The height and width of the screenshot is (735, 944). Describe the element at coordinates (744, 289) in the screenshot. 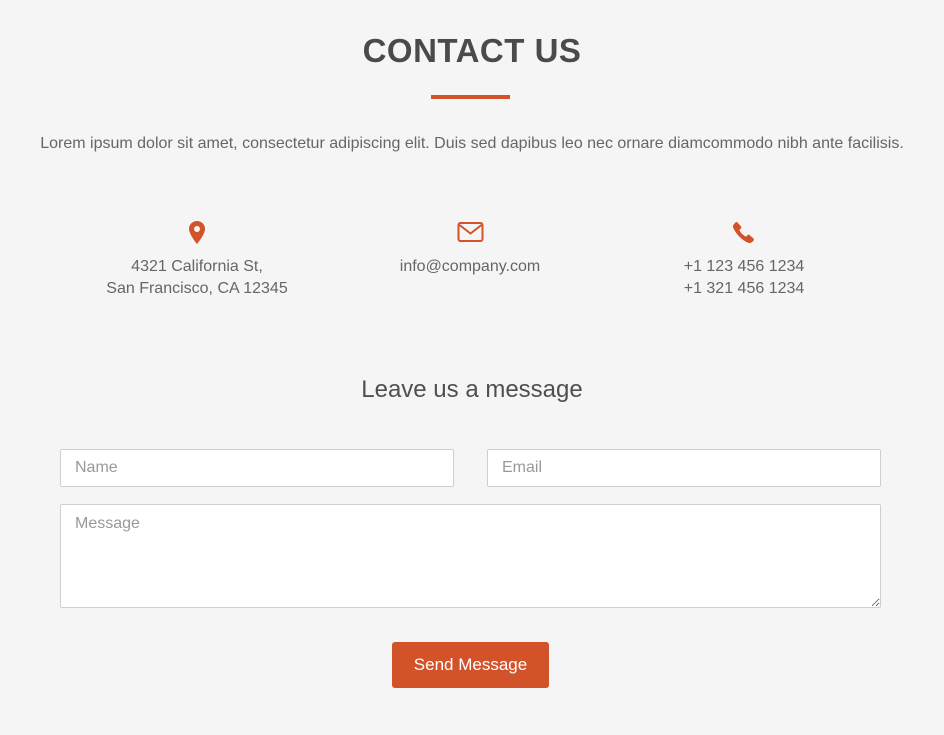

I see `phone-number-2: +1 321 456 1234` at that location.